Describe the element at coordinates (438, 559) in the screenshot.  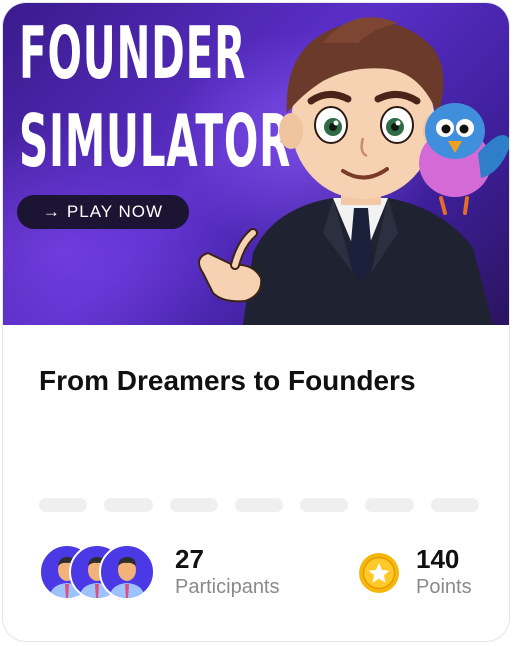
I see `points-value: 140` at that location.